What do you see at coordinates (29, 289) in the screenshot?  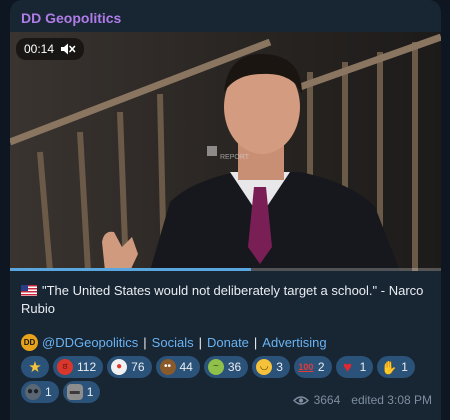 I see `us-flag-icon` at bounding box center [29, 289].